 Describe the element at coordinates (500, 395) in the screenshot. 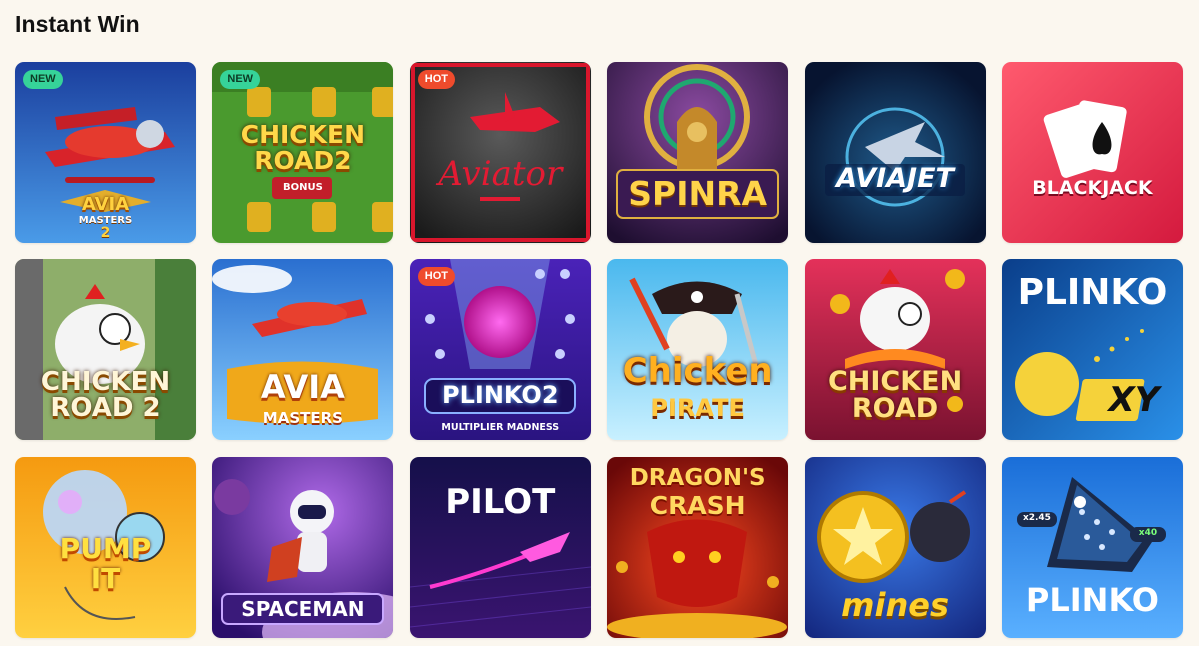

I see `game-title: PLINKO2` at that location.